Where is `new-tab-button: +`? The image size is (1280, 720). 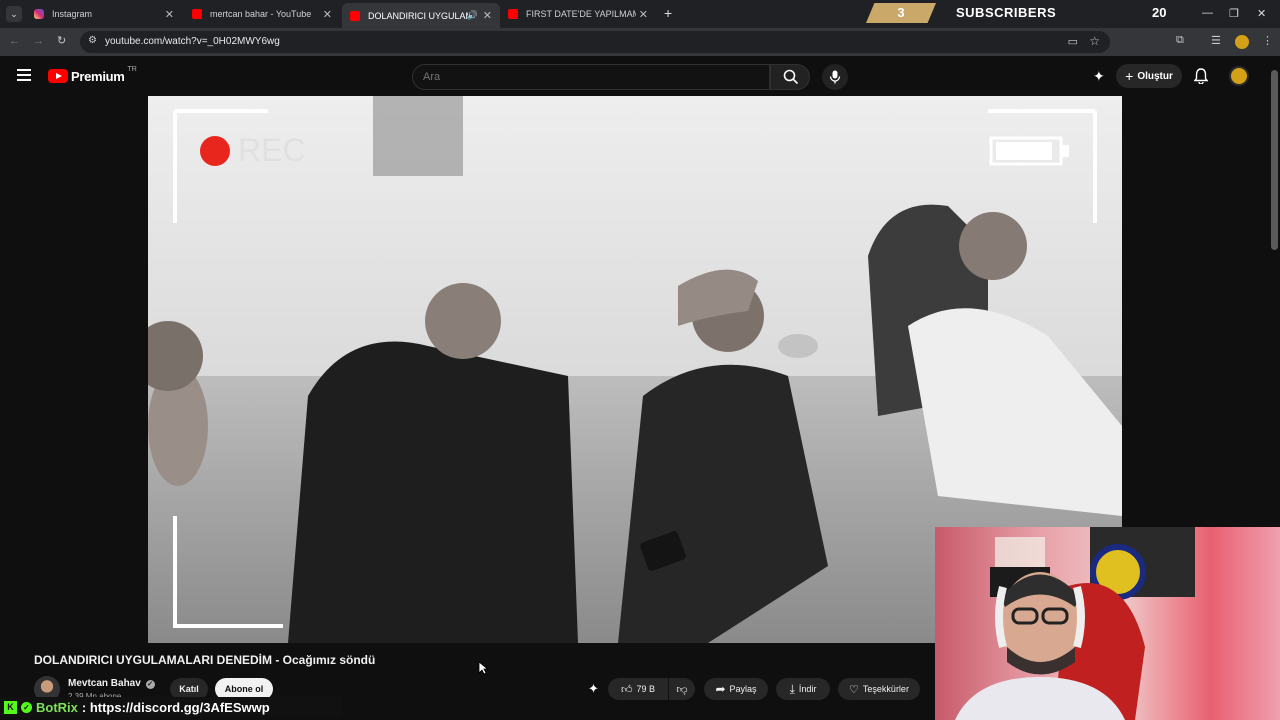
new-tab-button: + is located at coordinates (668, 13).